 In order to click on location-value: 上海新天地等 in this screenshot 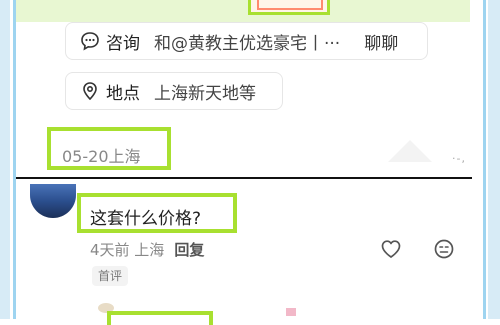, I will do `click(205, 93)`.